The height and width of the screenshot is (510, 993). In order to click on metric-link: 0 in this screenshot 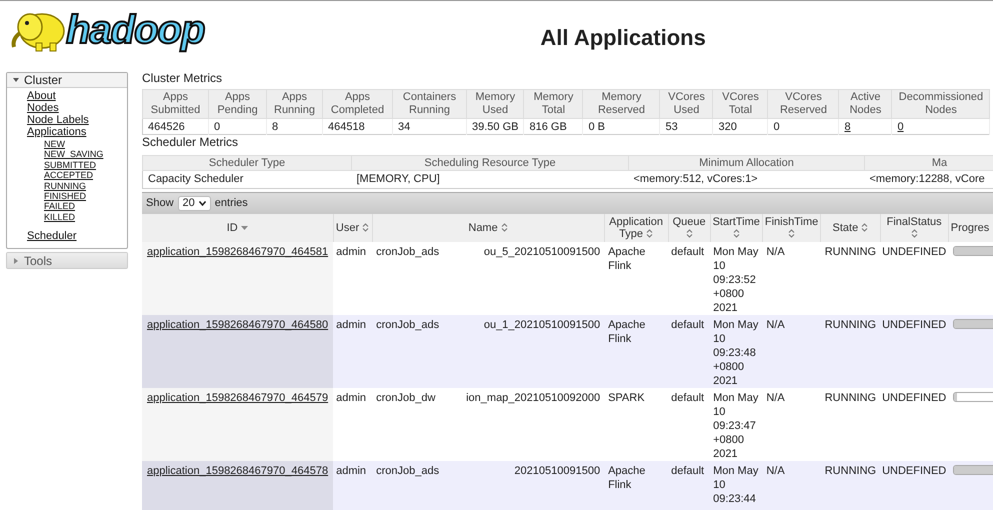, I will do `click(900, 126)`.